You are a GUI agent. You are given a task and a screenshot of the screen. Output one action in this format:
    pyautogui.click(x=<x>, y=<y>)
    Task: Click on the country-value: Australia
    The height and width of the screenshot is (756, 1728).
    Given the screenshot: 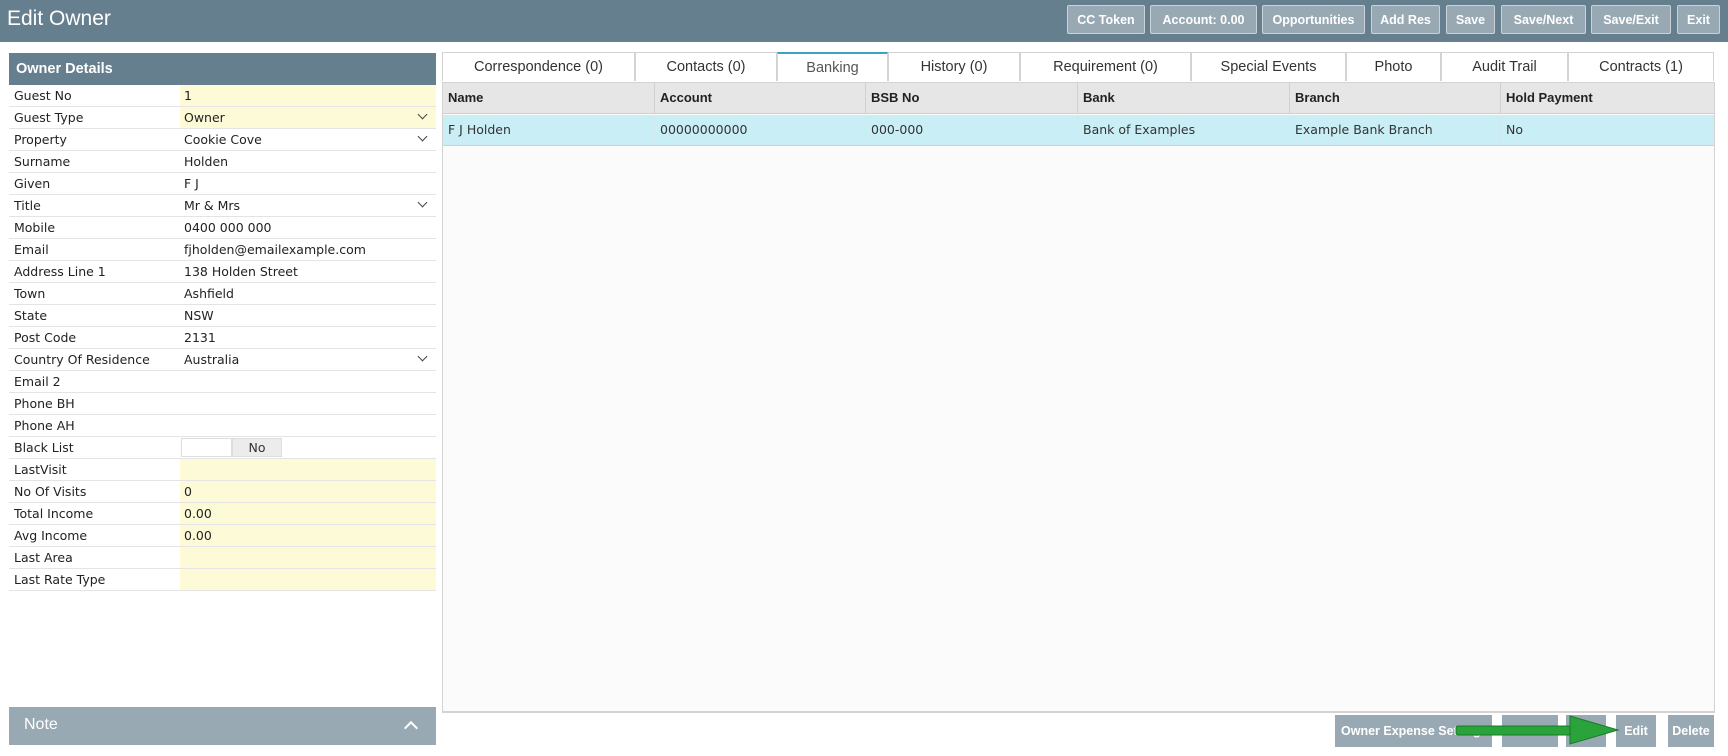 What is the action you would take?
    pyautogui.click(x=212, y=359)
    